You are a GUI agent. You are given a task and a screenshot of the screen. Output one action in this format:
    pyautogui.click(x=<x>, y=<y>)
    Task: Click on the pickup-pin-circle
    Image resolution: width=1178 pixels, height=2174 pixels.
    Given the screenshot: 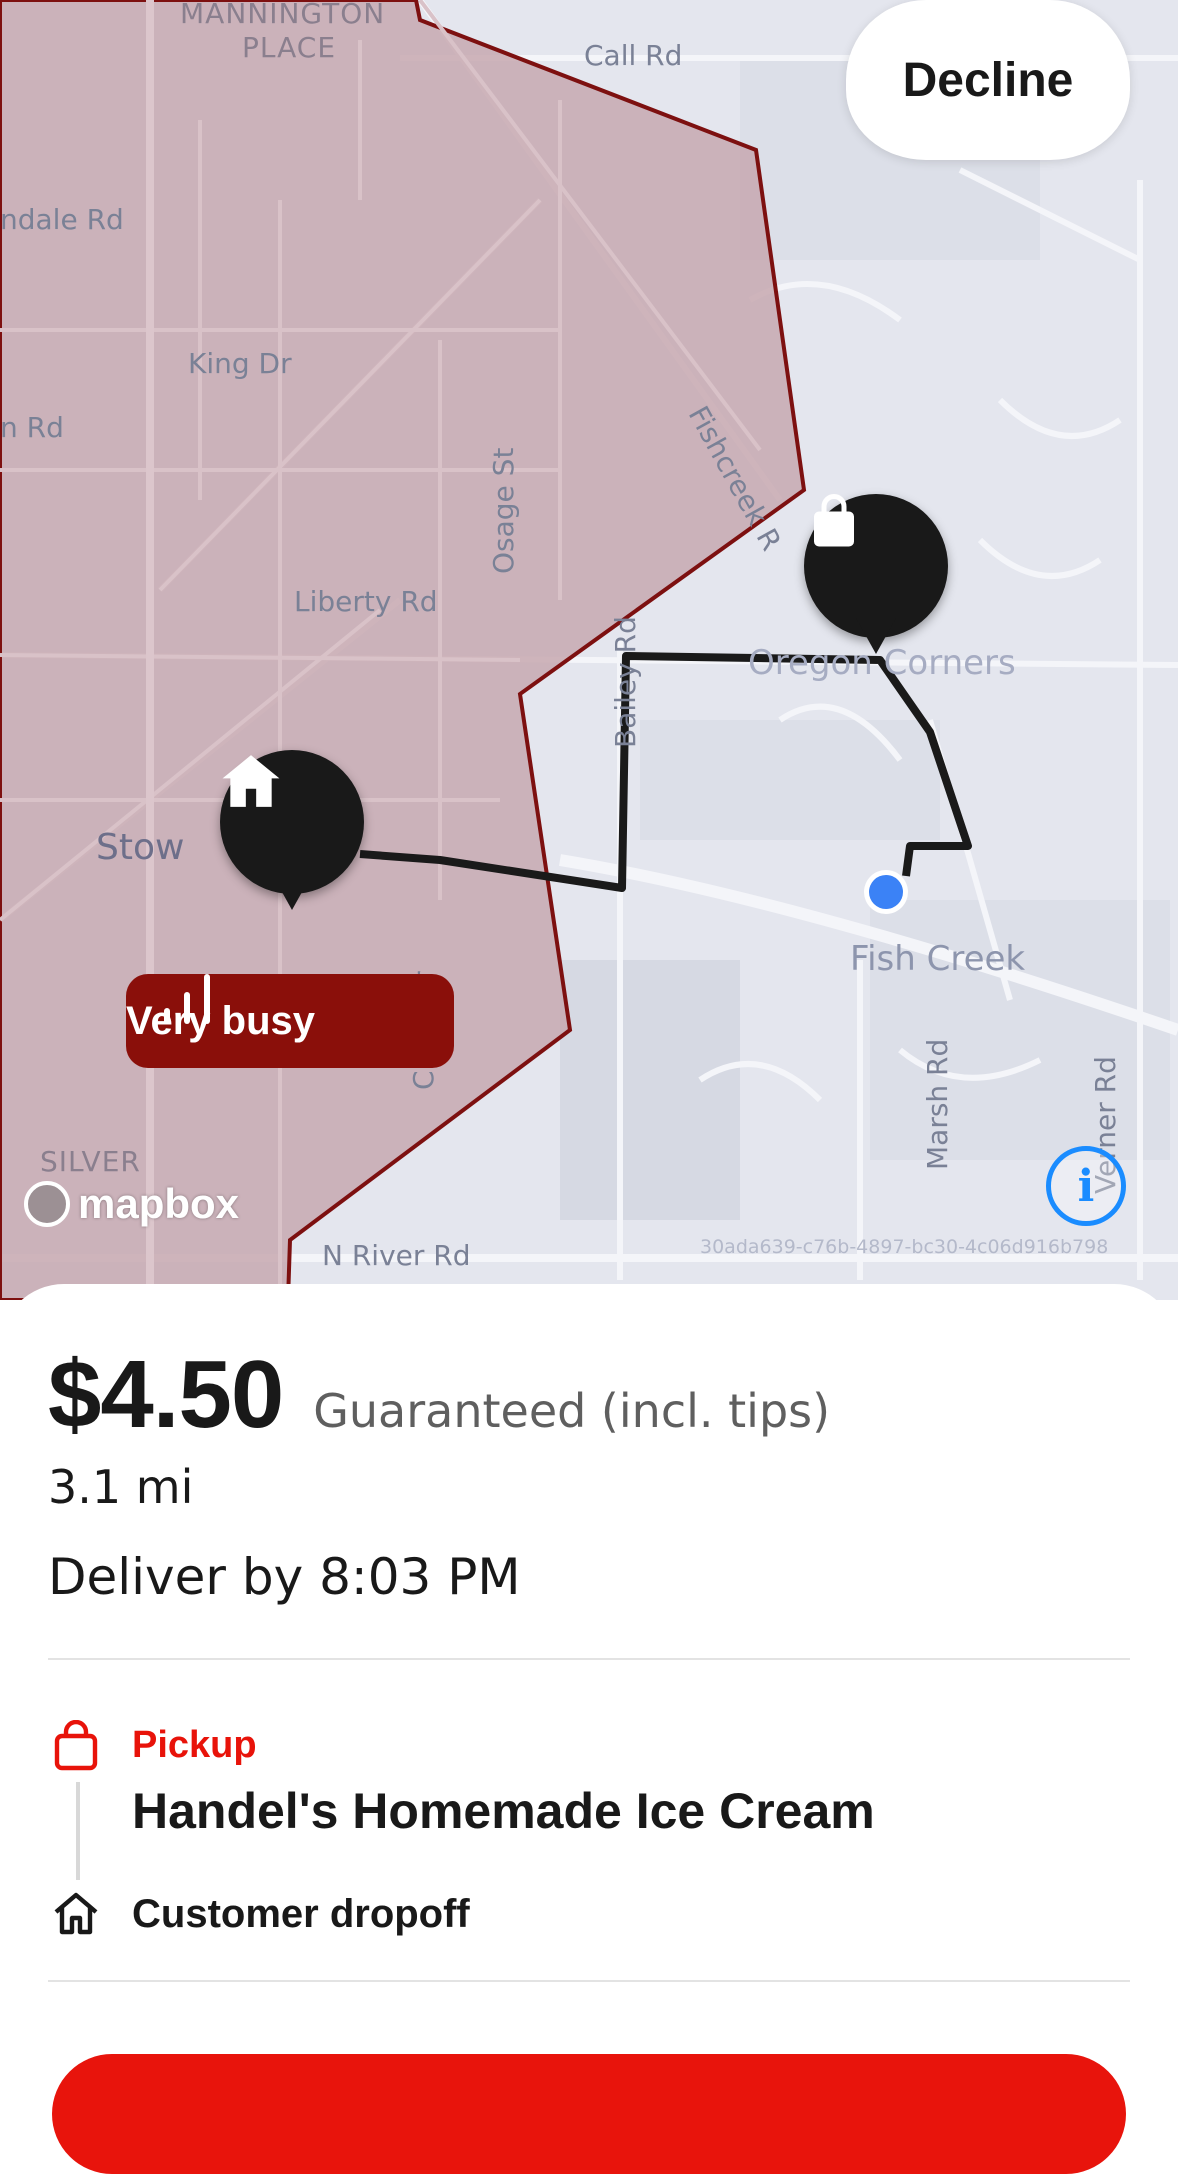 What is the action you would take?
    pyautogui.click(x=876, y=566)
    